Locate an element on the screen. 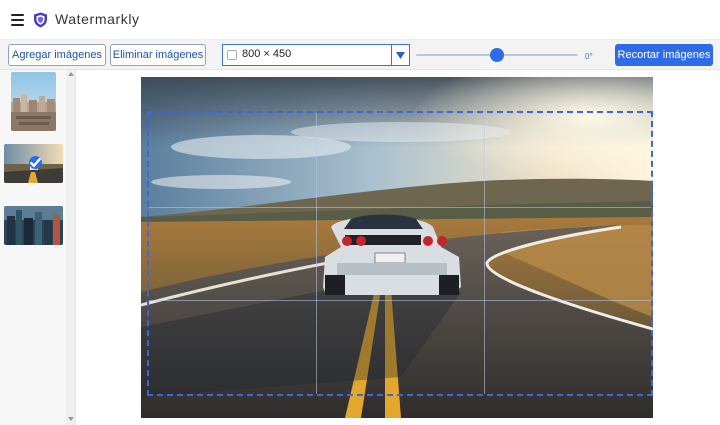 Image resolution: width=720 pixels, height=425 pixels. selected-check-icon is located at coordinates (35, 162).